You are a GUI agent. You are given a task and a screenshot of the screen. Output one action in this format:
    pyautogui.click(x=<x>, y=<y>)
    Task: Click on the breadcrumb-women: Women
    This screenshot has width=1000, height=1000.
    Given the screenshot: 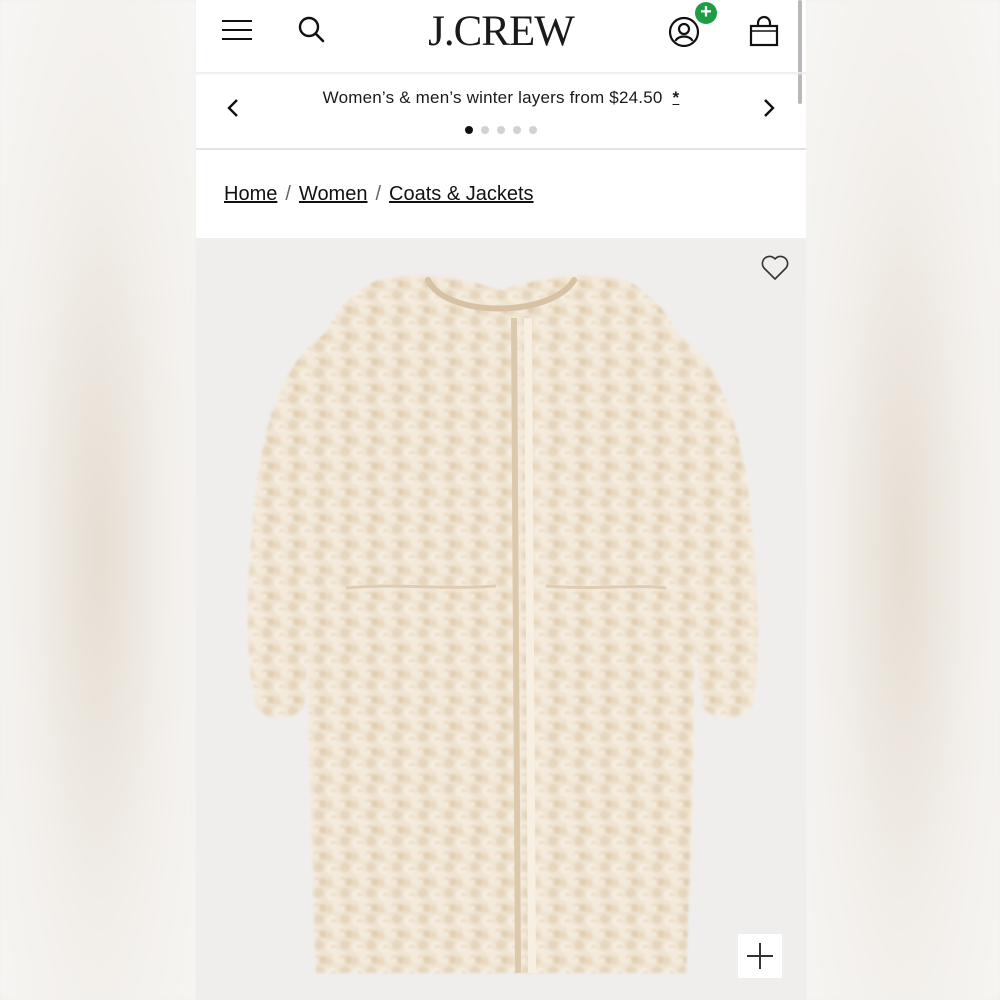 What is the action you would take?
    pyautogui.click(x=333, y=194)
    